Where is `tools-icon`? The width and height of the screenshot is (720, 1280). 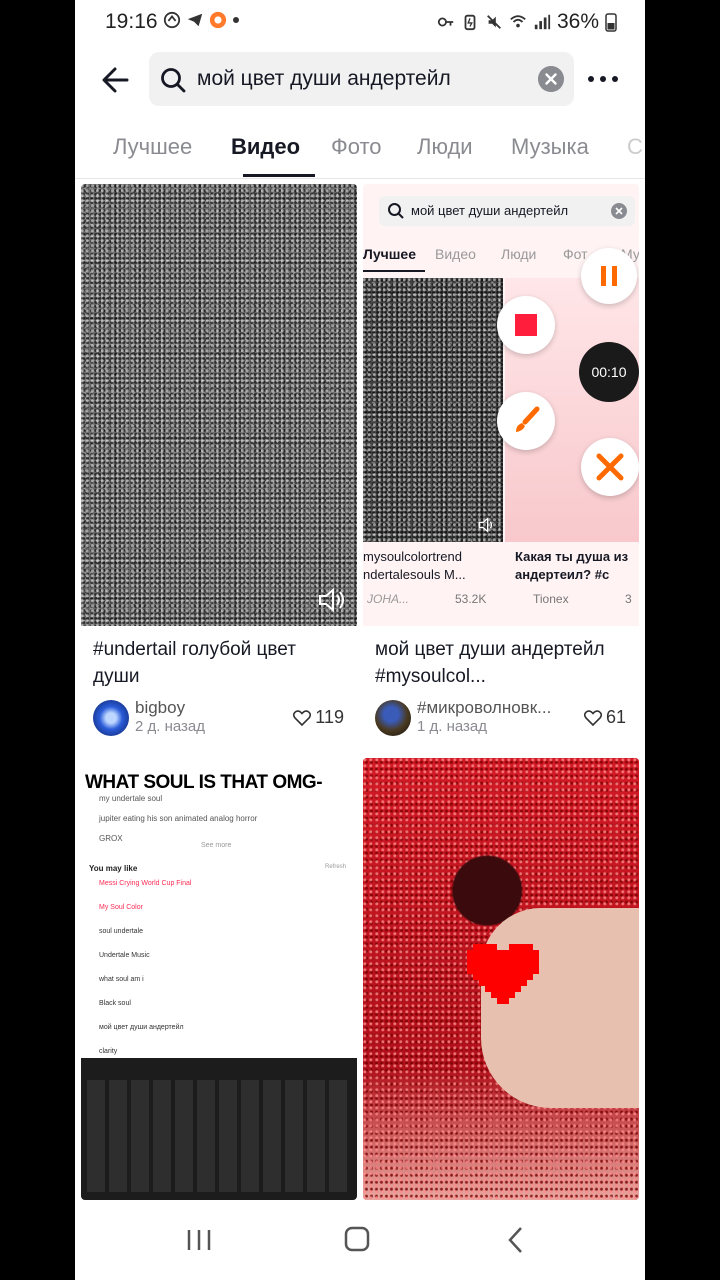
tools-icon is located at coordinates (610, 467).